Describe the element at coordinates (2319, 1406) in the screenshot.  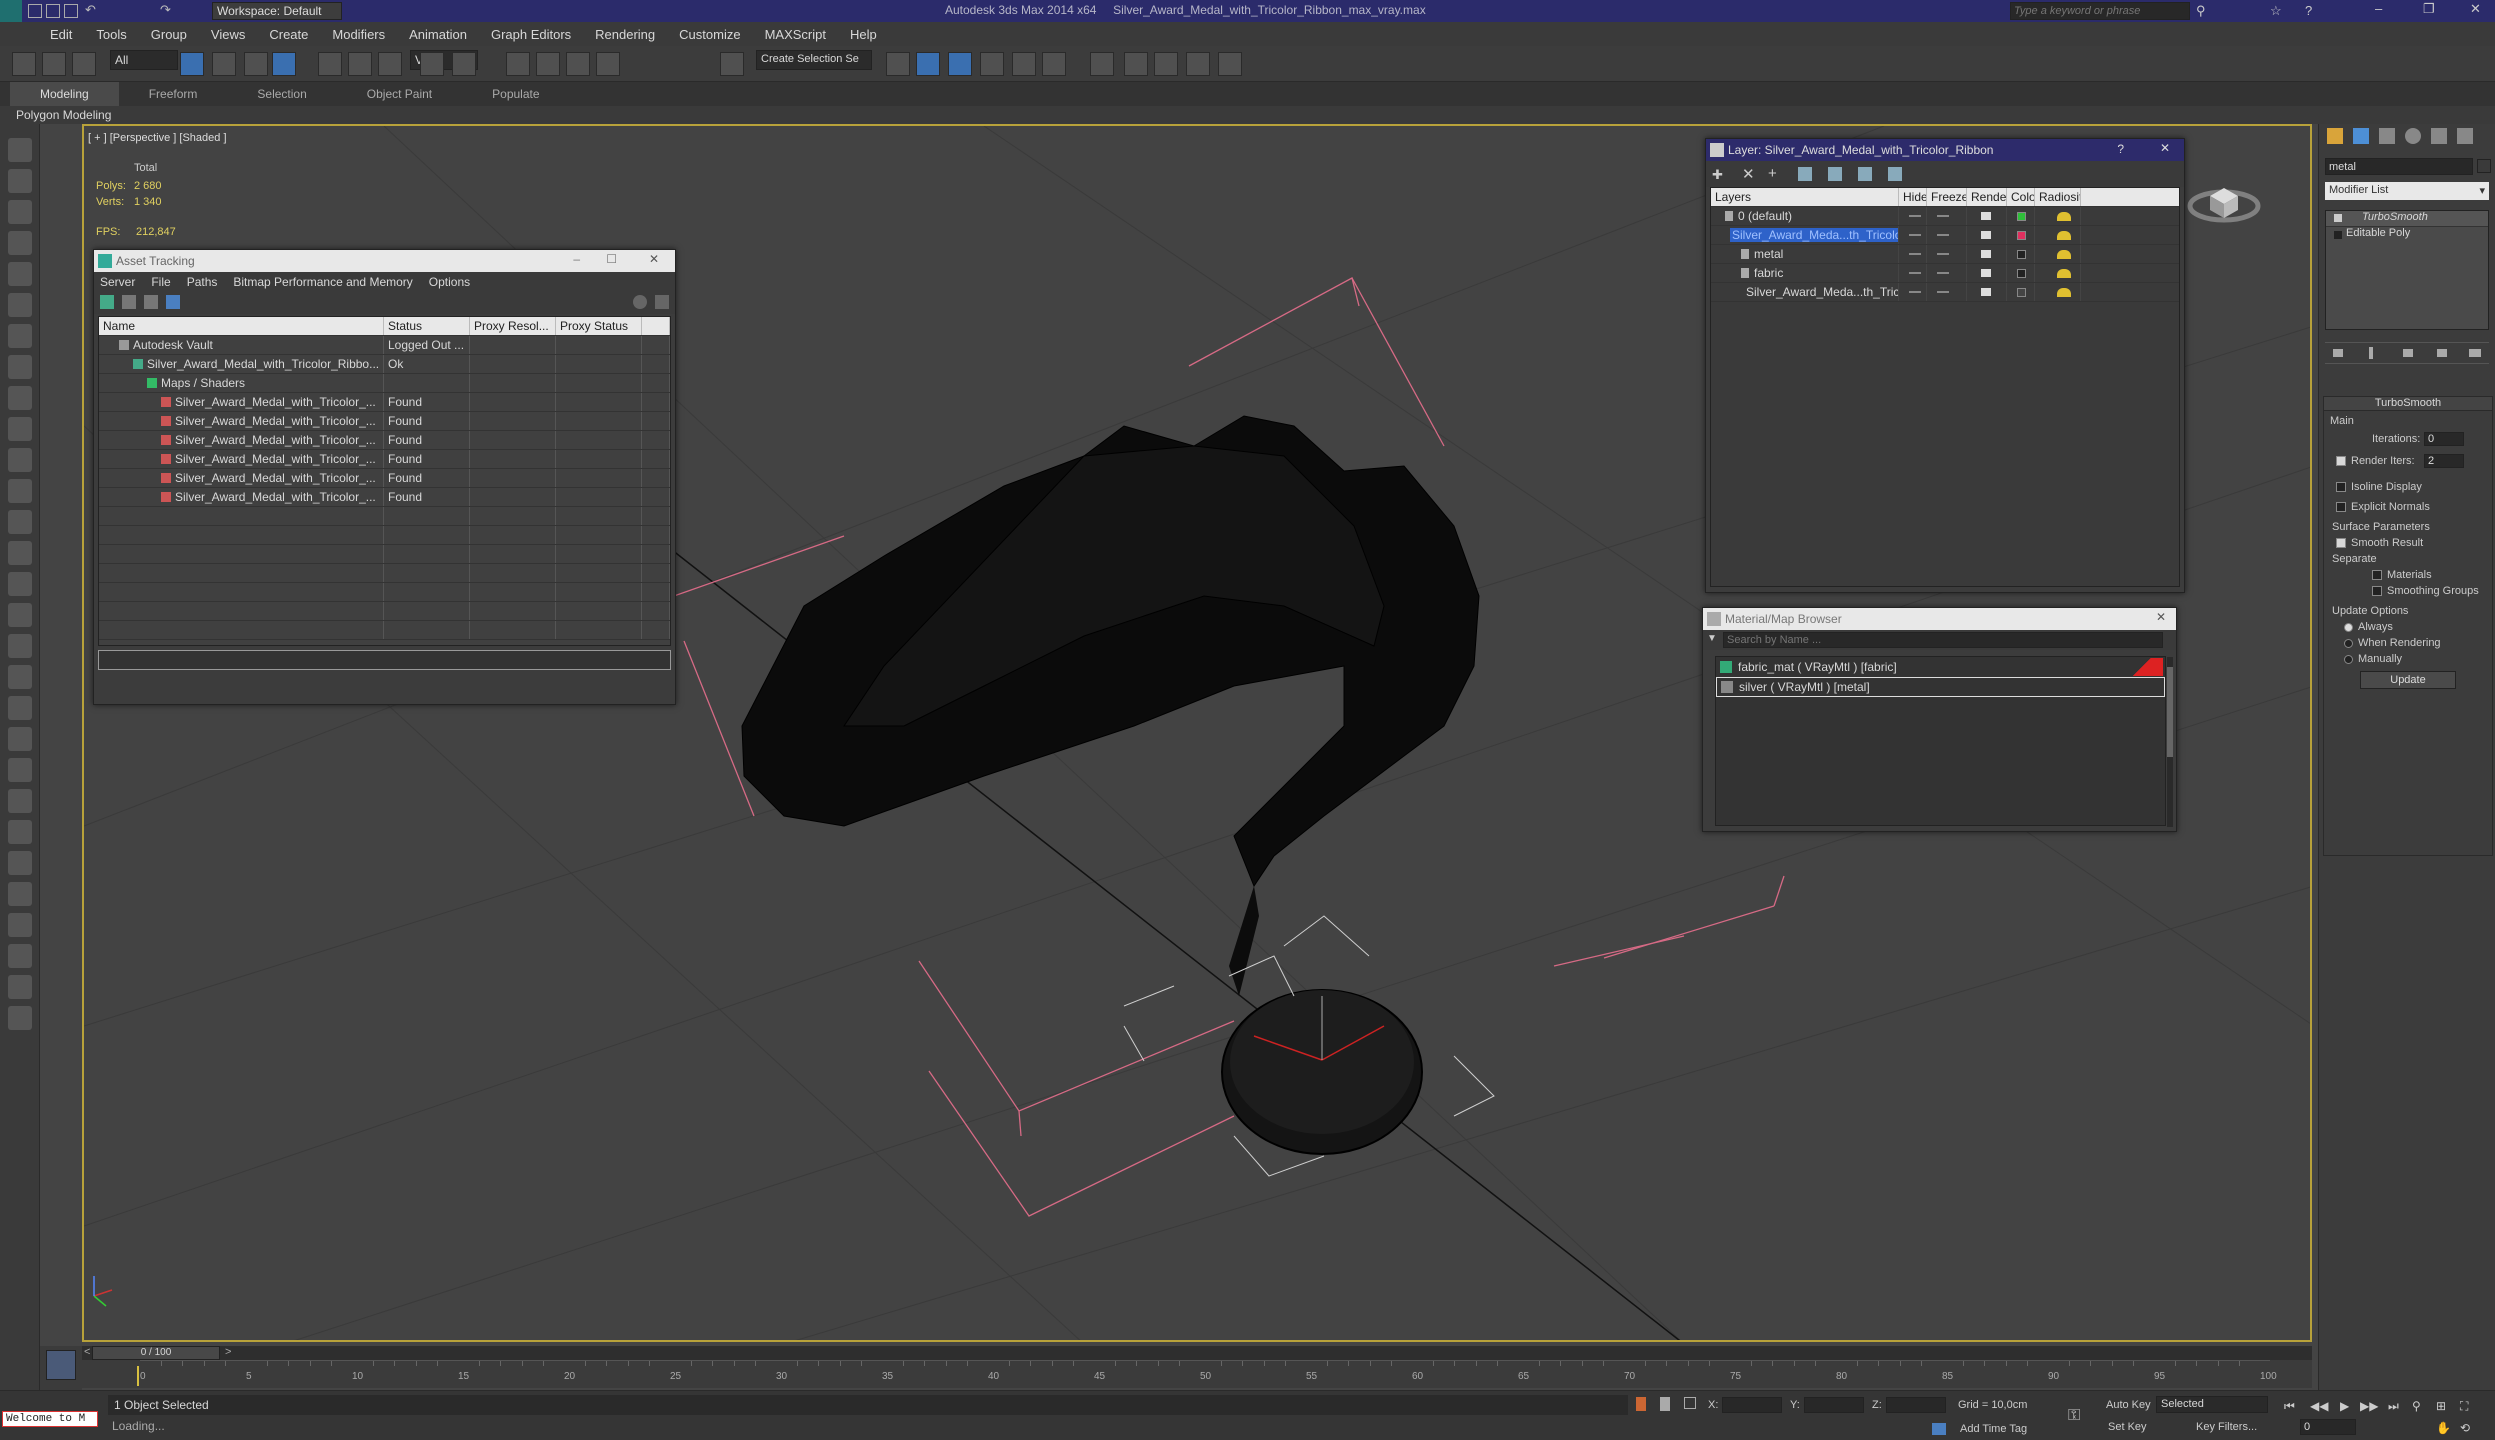
I see `prev-key-icon: ◀◀` at that location.